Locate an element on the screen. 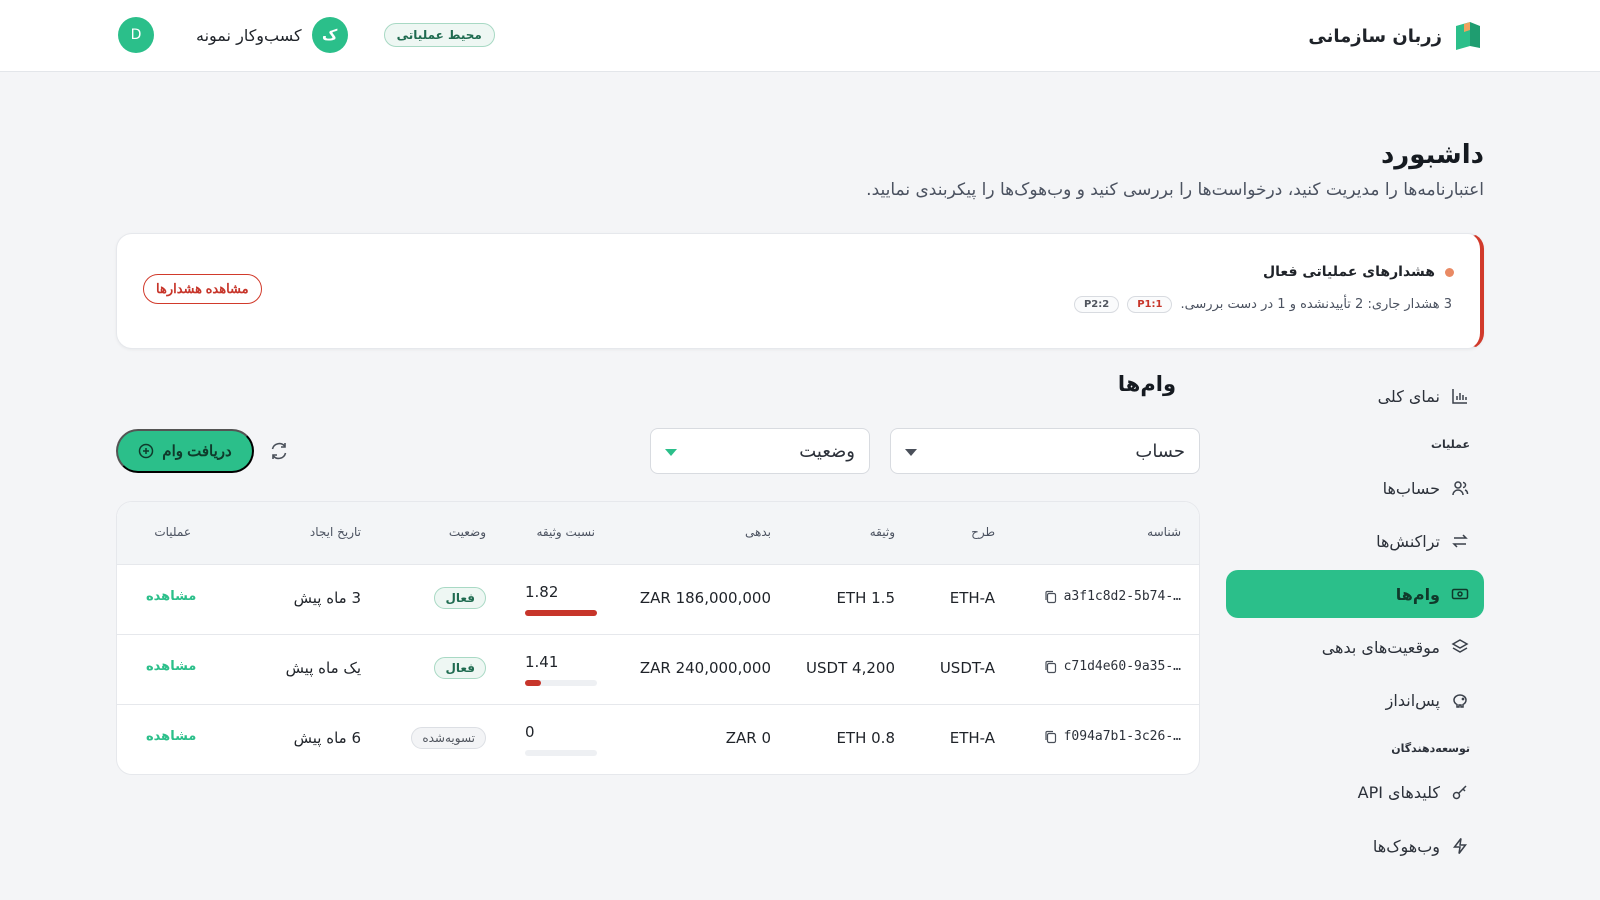 This screenshot has width=1600, height=900. sidebar-item-label: کلیدهای API is located at coordinates (1398, 792).